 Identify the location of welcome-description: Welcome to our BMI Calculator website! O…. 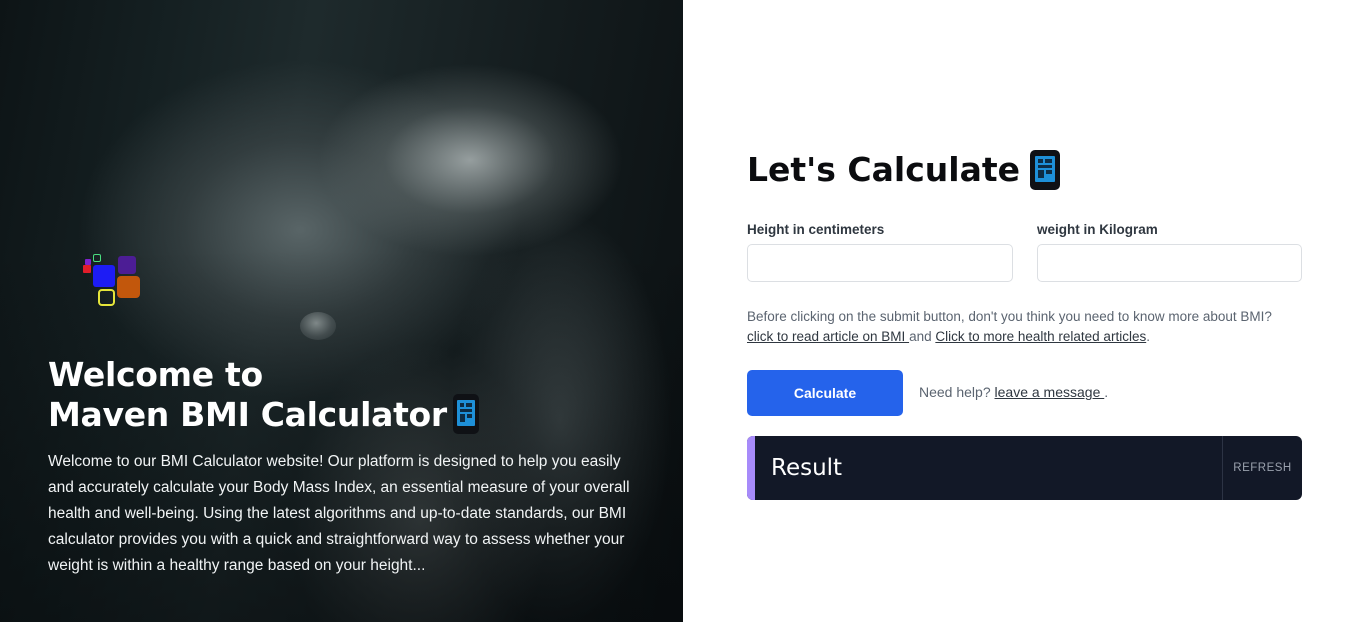
(339, 513).